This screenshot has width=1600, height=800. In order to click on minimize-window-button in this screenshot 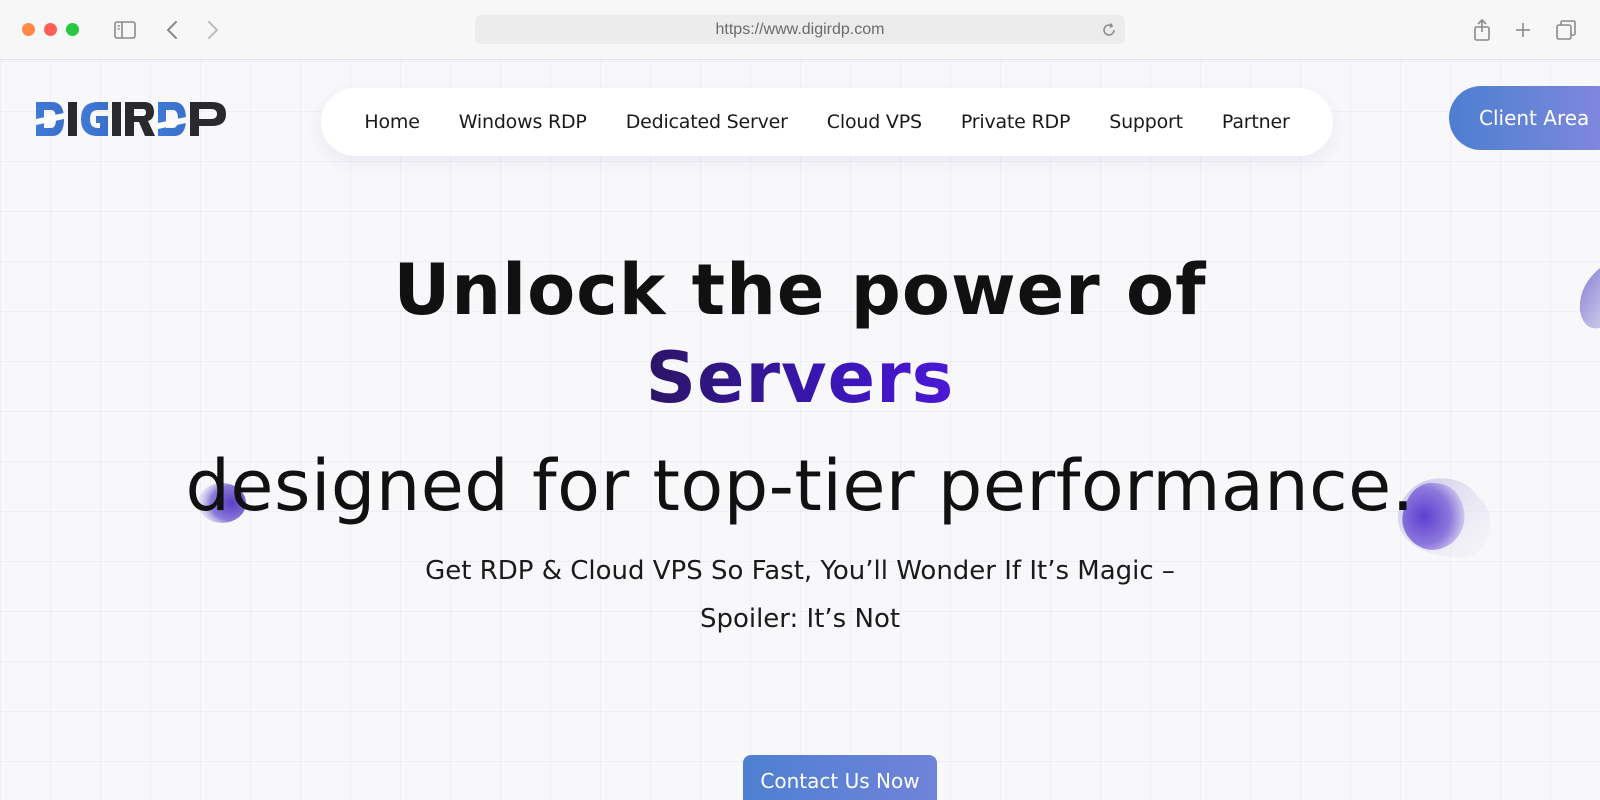, I will do `click(50, 29)`.